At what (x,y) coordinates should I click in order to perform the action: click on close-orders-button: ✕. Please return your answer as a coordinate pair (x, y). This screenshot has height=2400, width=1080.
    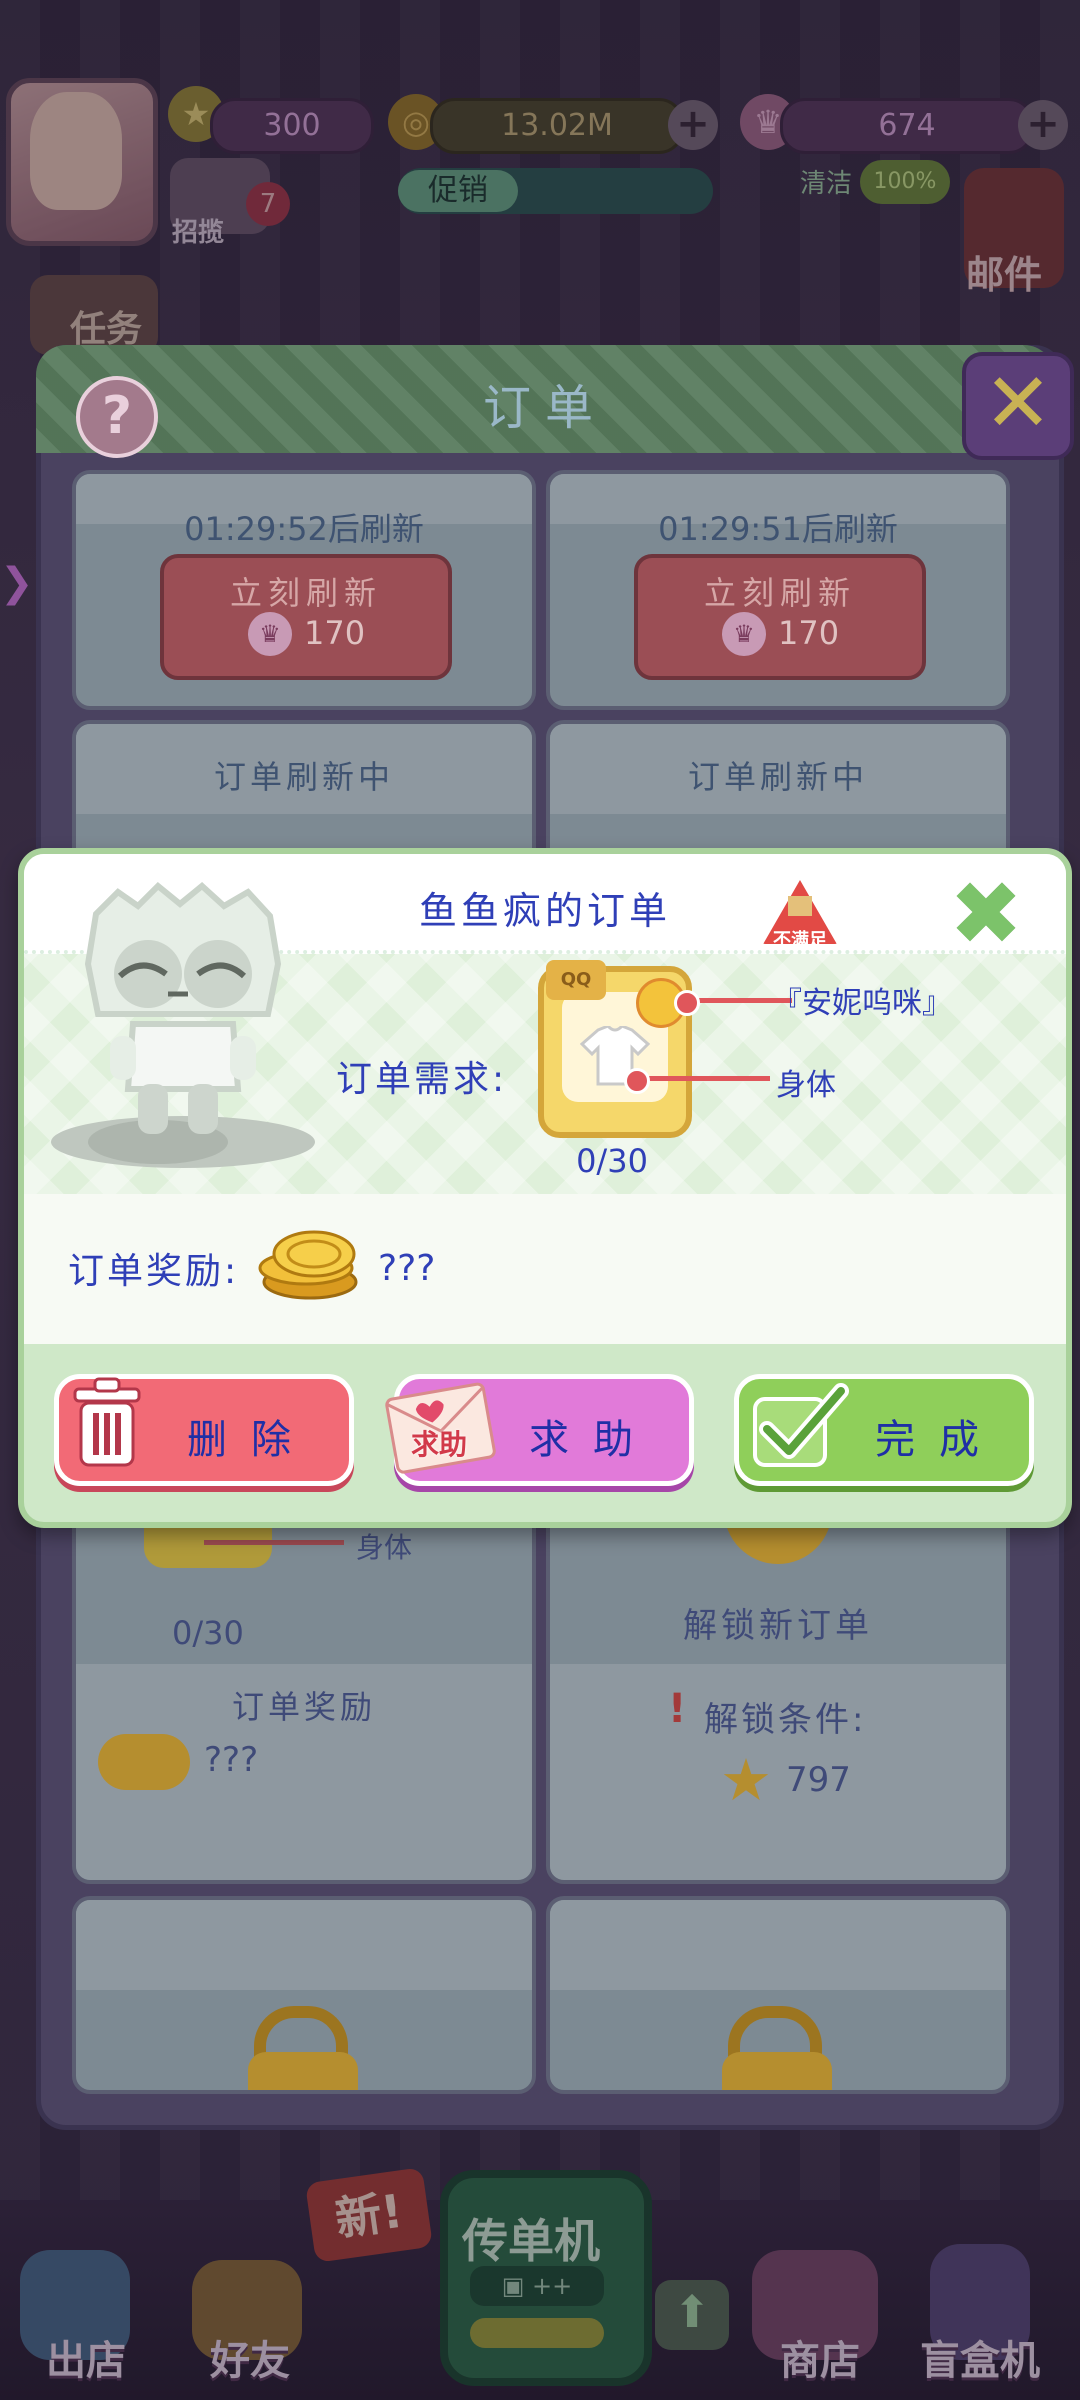
    Looking at the image, I should click on (1018, 406).